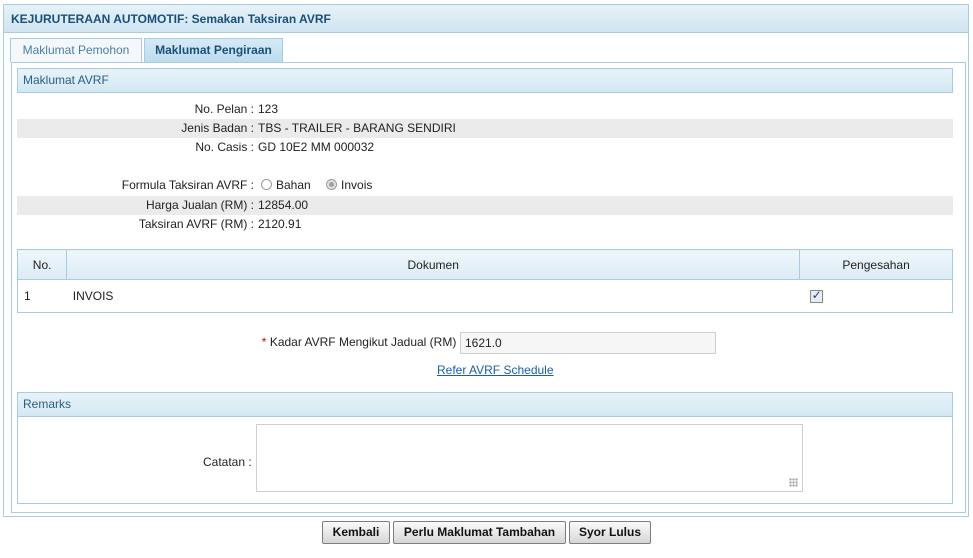 This screenshot has height=558, width=973. What do you see at coordinates (529, 458) in the screenshot?
I see `catatan-textarea` at bounding box center [529, 458].